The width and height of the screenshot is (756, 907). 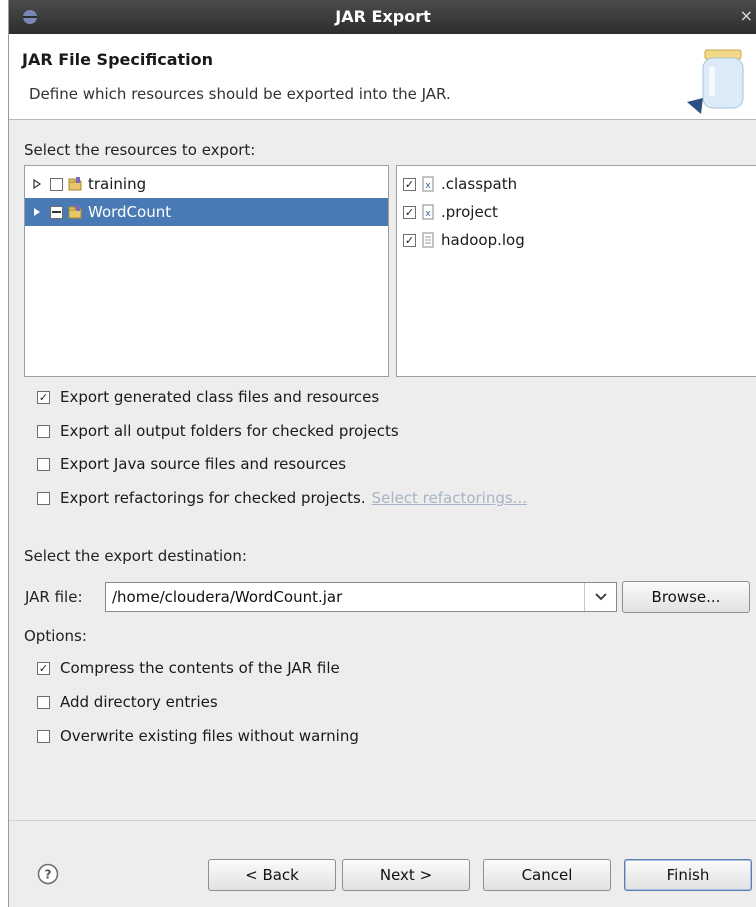 I want to click on cancel-button: Cancel, so click(x=547, y=875).